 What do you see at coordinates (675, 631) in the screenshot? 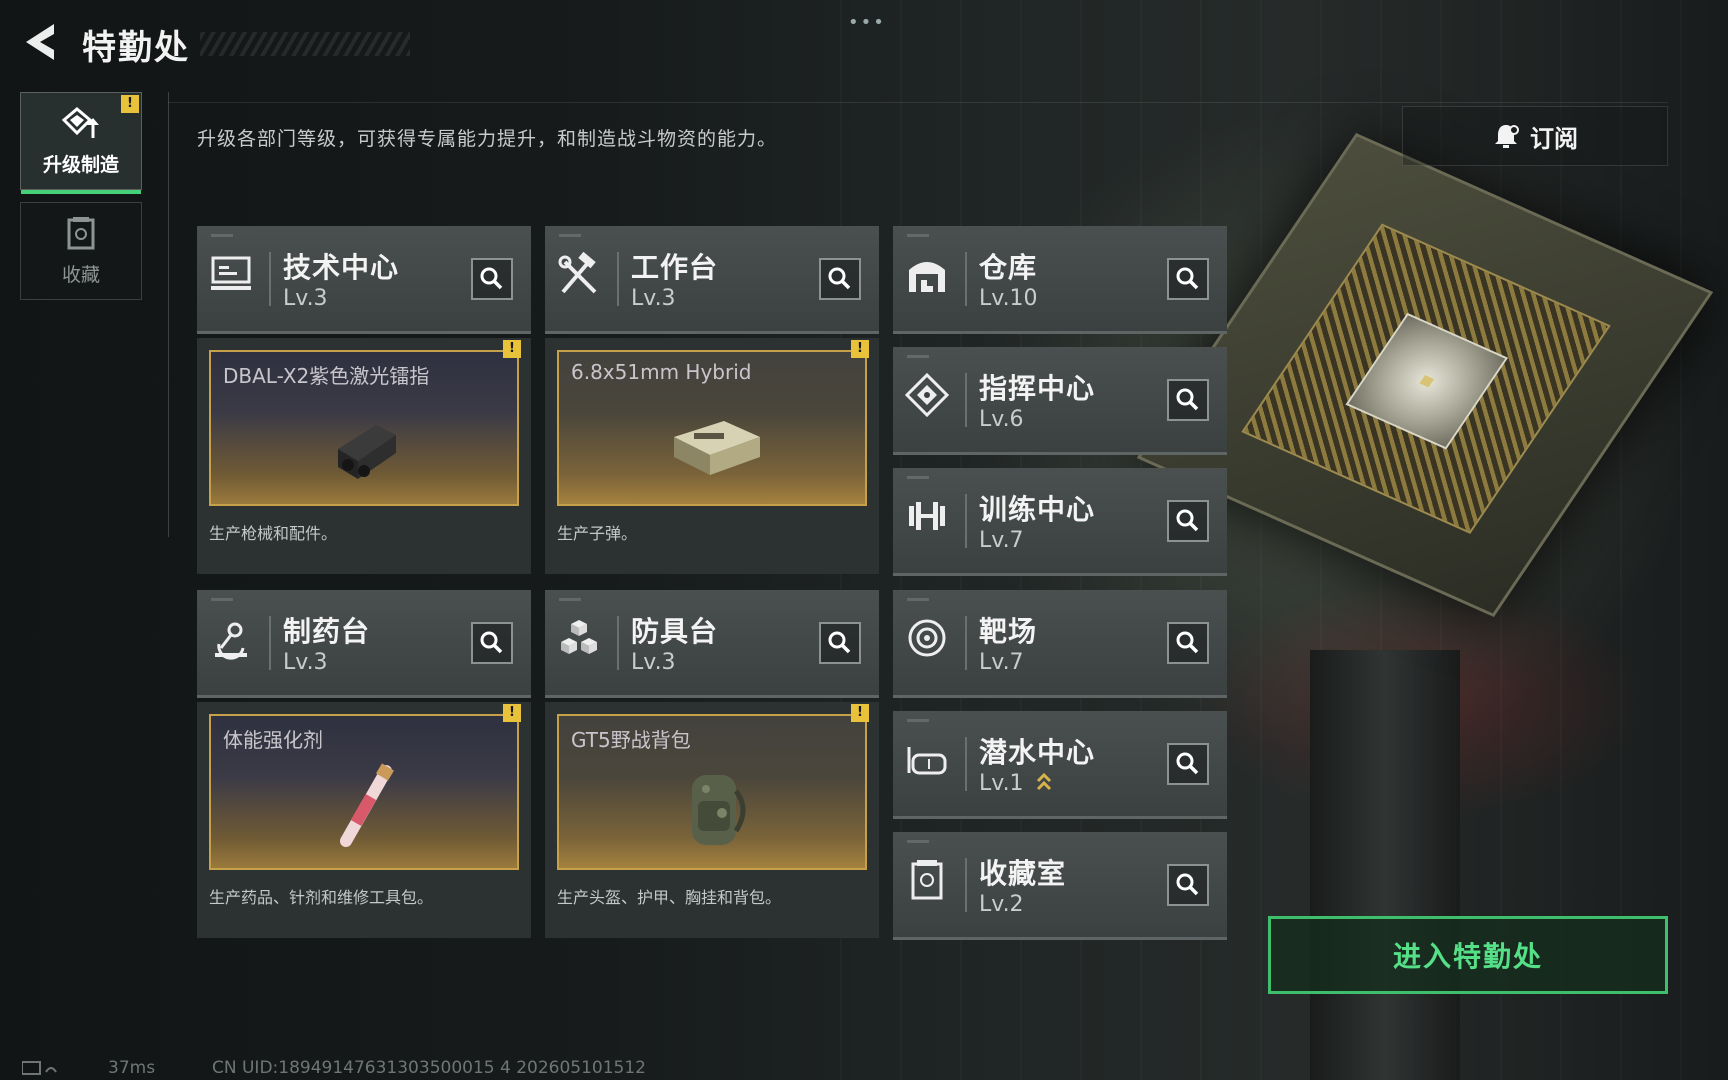
I see `dept-name: 防具台` at bounding box center [675, 631].